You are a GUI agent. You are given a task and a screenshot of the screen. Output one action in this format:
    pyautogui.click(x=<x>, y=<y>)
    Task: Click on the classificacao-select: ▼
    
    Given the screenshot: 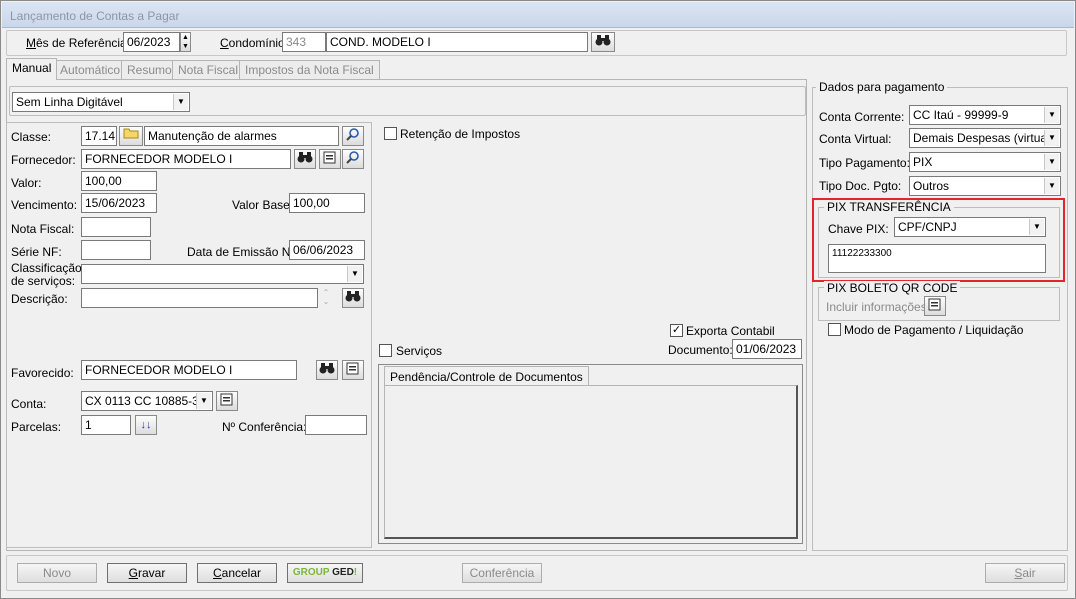 What is the action you would take?
    pyautogui.click(x=222, y=274)
    